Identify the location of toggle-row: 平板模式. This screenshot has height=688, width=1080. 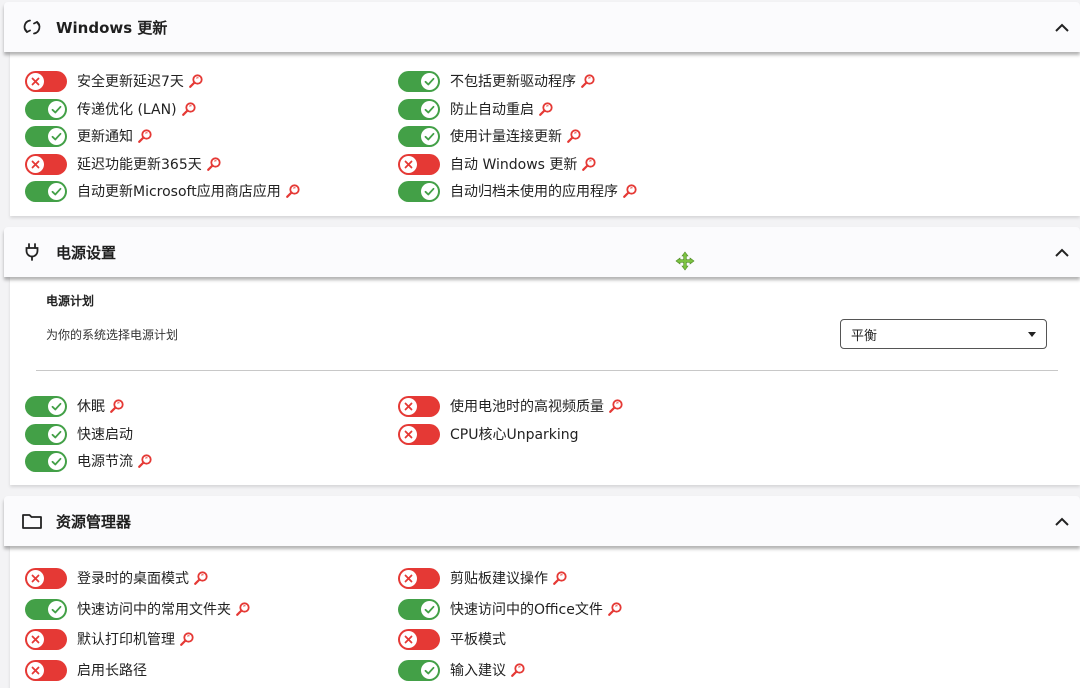
(452, 639).